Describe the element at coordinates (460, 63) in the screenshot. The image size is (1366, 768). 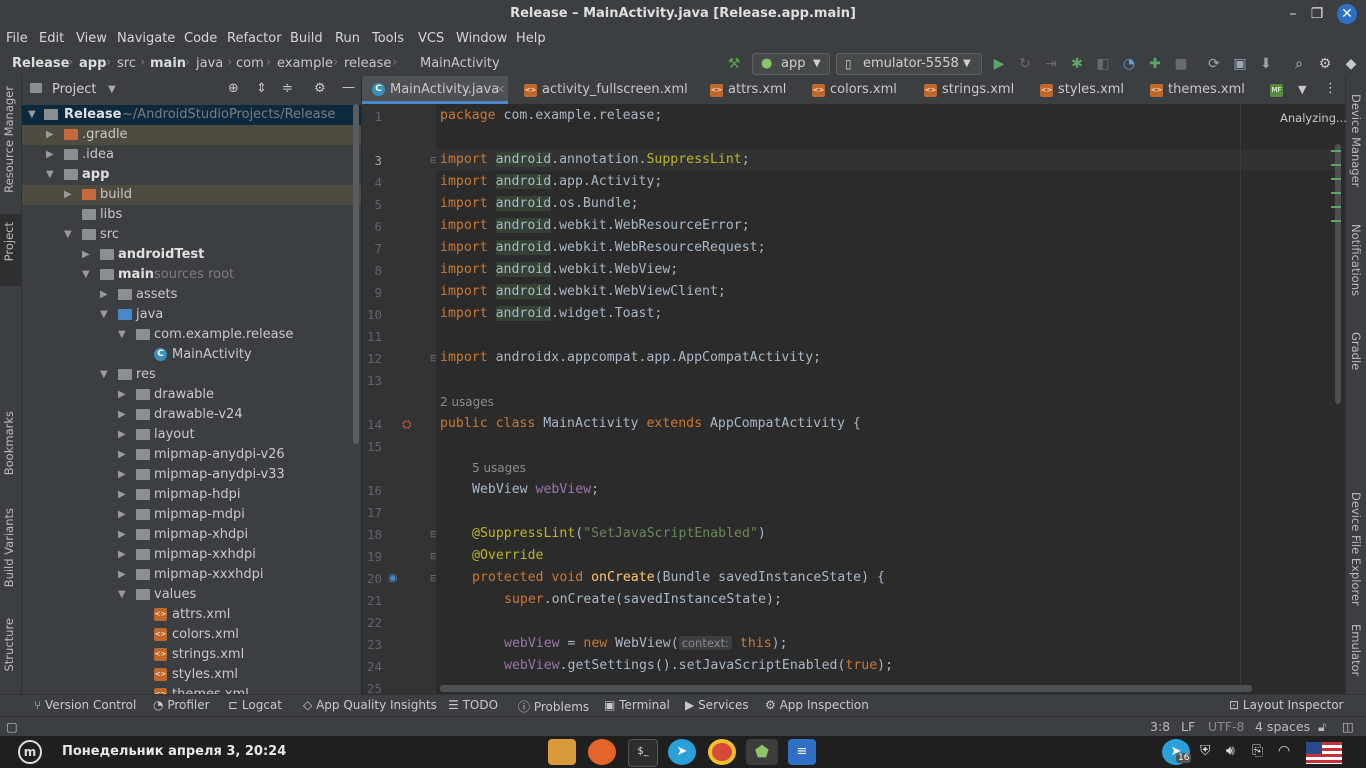
I see `breadcrumb-mainactivity: MainActivity` at that location.